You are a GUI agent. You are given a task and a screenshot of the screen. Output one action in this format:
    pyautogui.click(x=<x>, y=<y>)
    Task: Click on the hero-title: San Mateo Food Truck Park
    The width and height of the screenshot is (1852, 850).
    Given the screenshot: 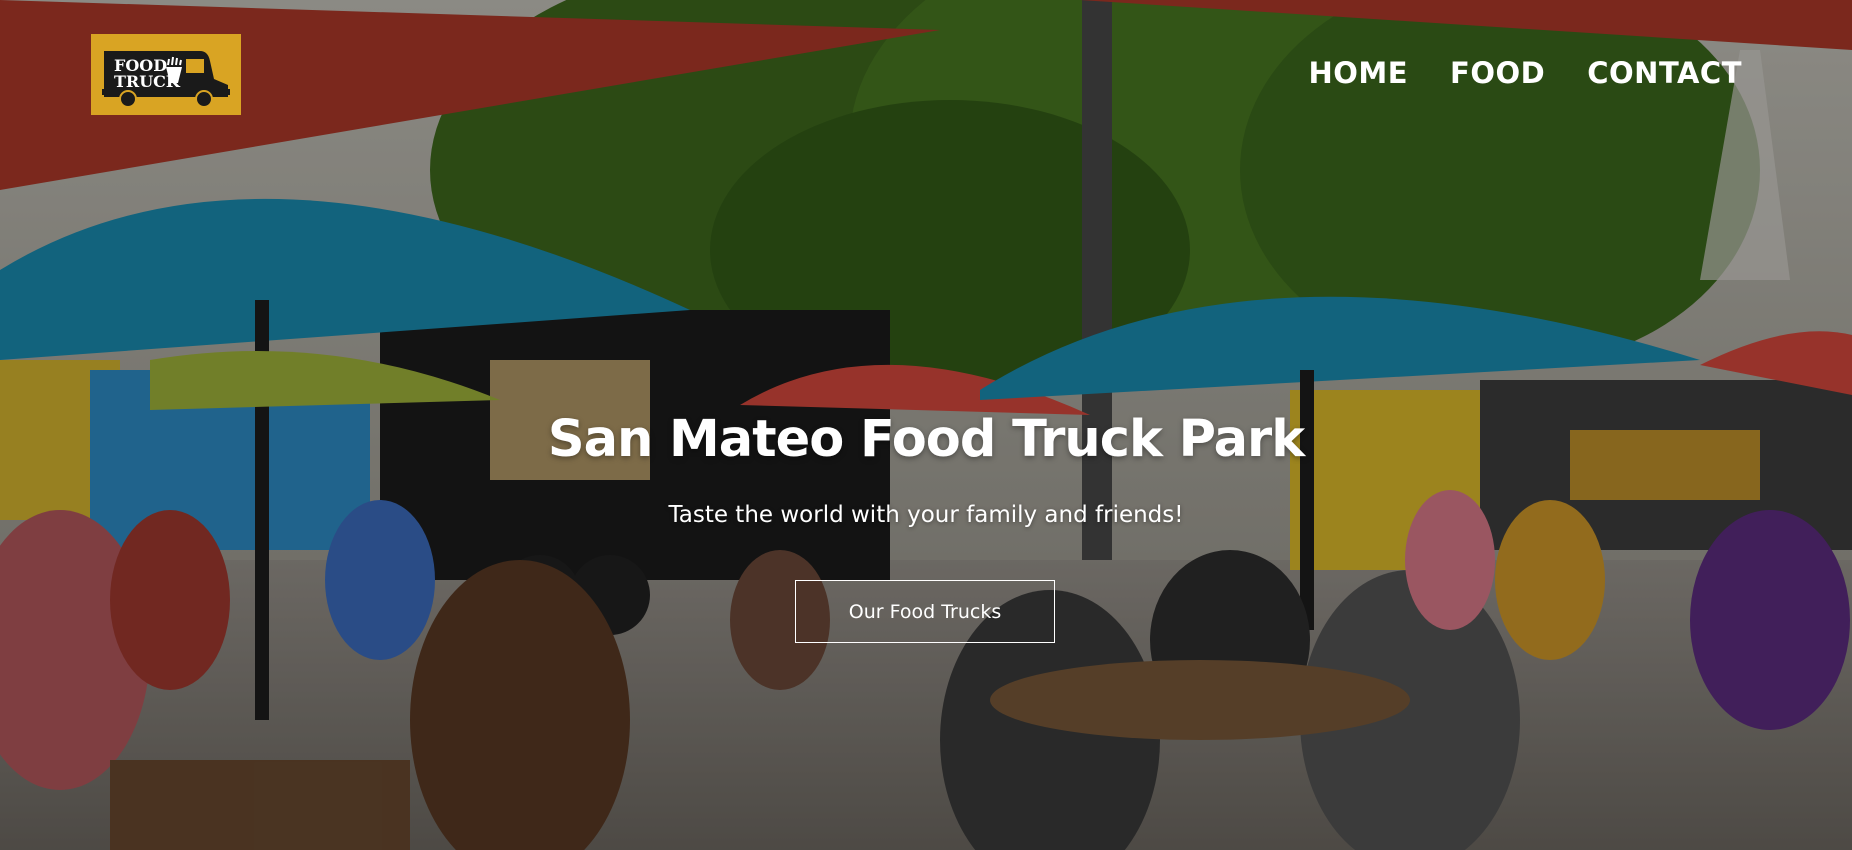 What is the action you would take?
    pyautogui.click(x=926, y=439)
    